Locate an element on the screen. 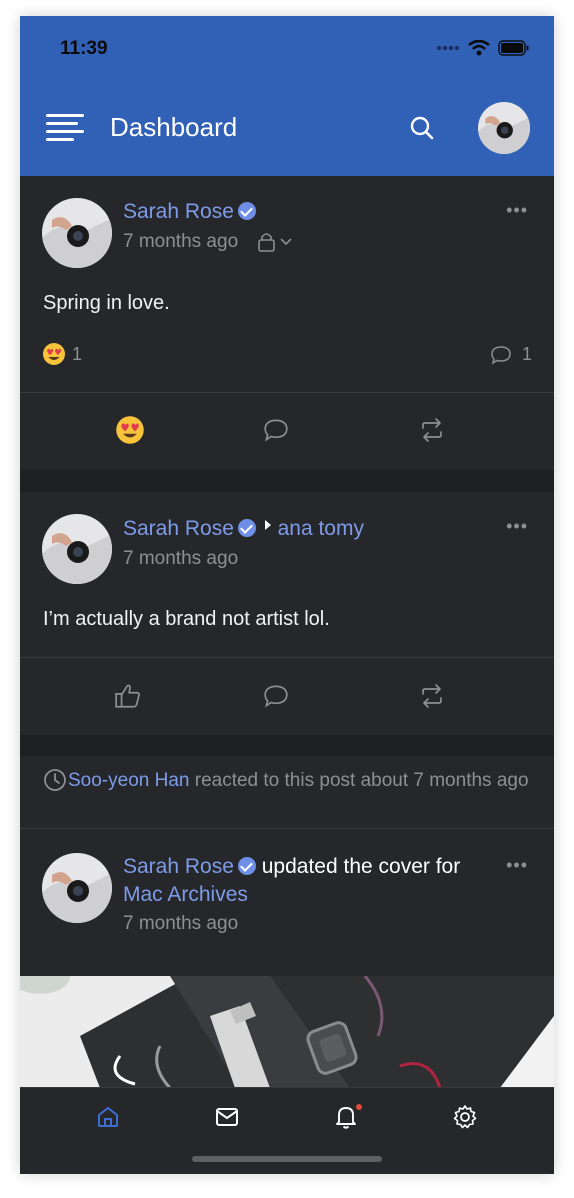 Image resolution: width=574 pixels, height=1198 pixels. triangle-right-icon is located at coordinates (267, 525).